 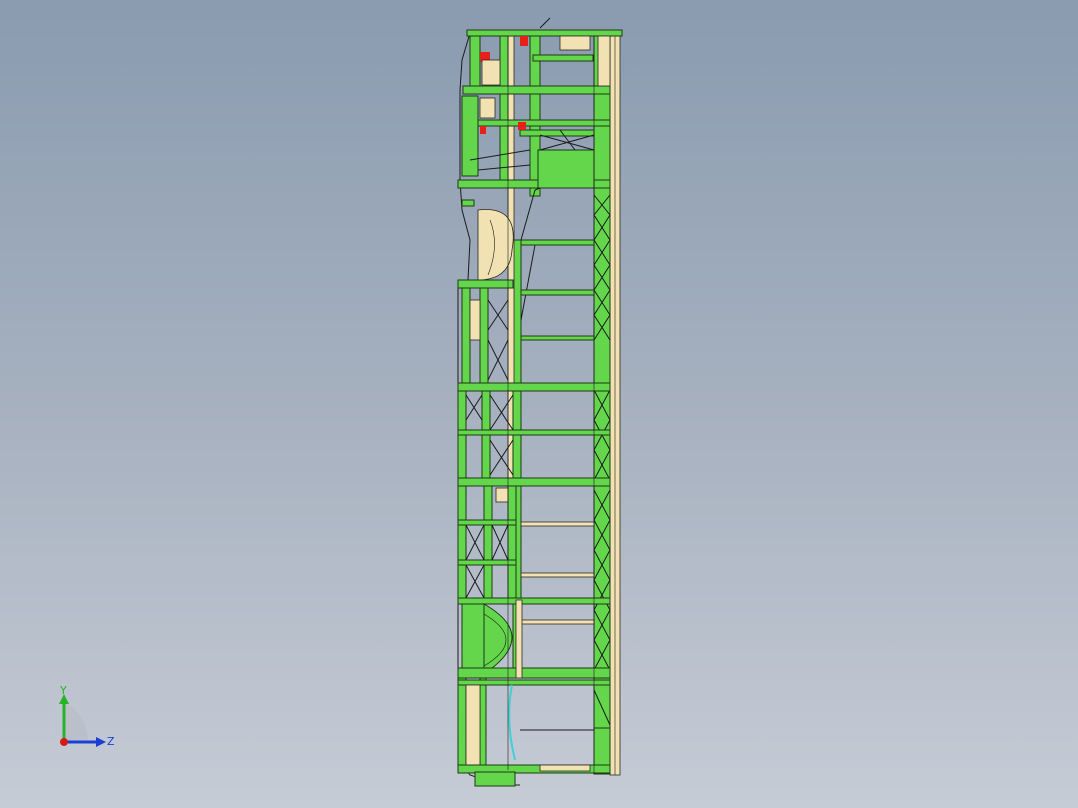 I want to click on z-axis-label: Z, so click(x=111, y=741).